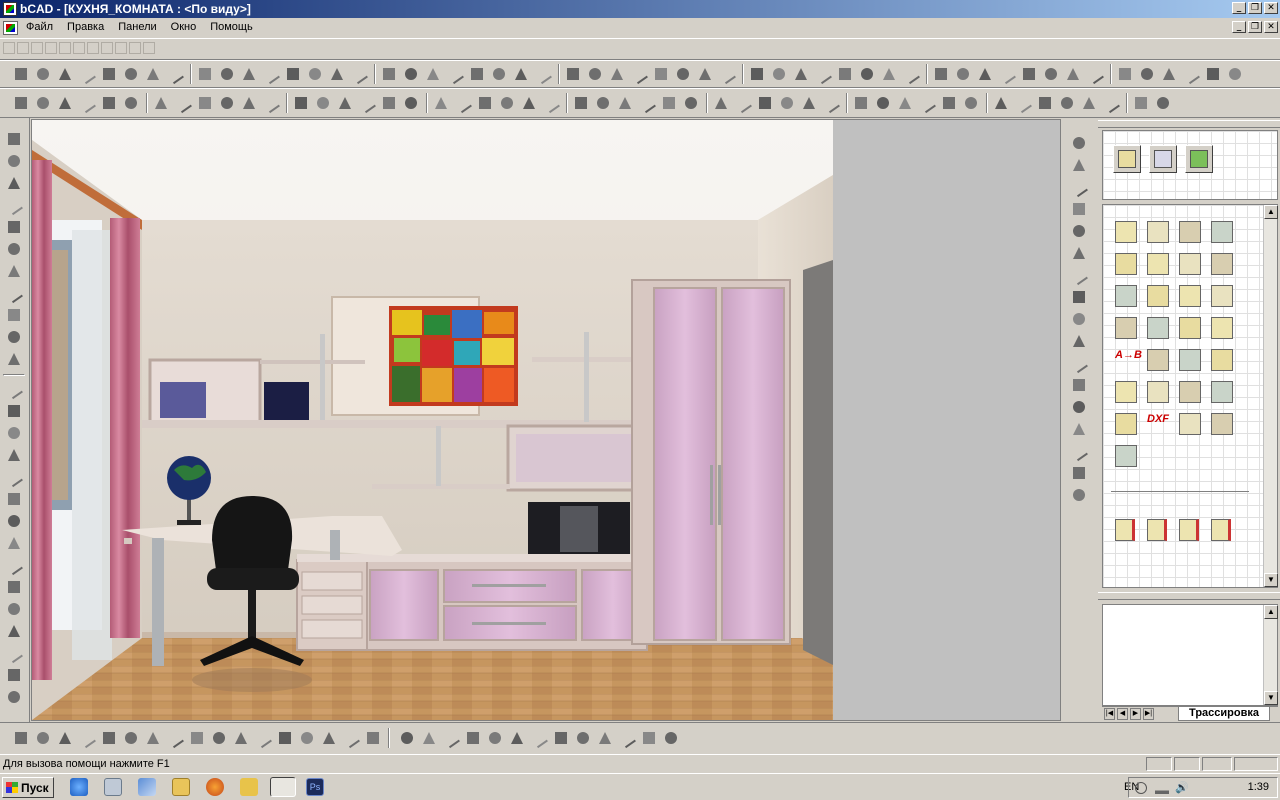 This screenshot has height=800, width=1280. I want to click on zoom-window-icon-button, so click(573, 74).